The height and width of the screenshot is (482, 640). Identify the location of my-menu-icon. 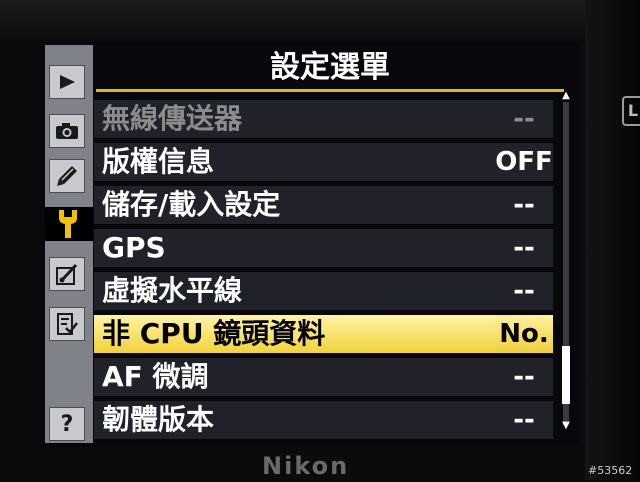
(67, 324).